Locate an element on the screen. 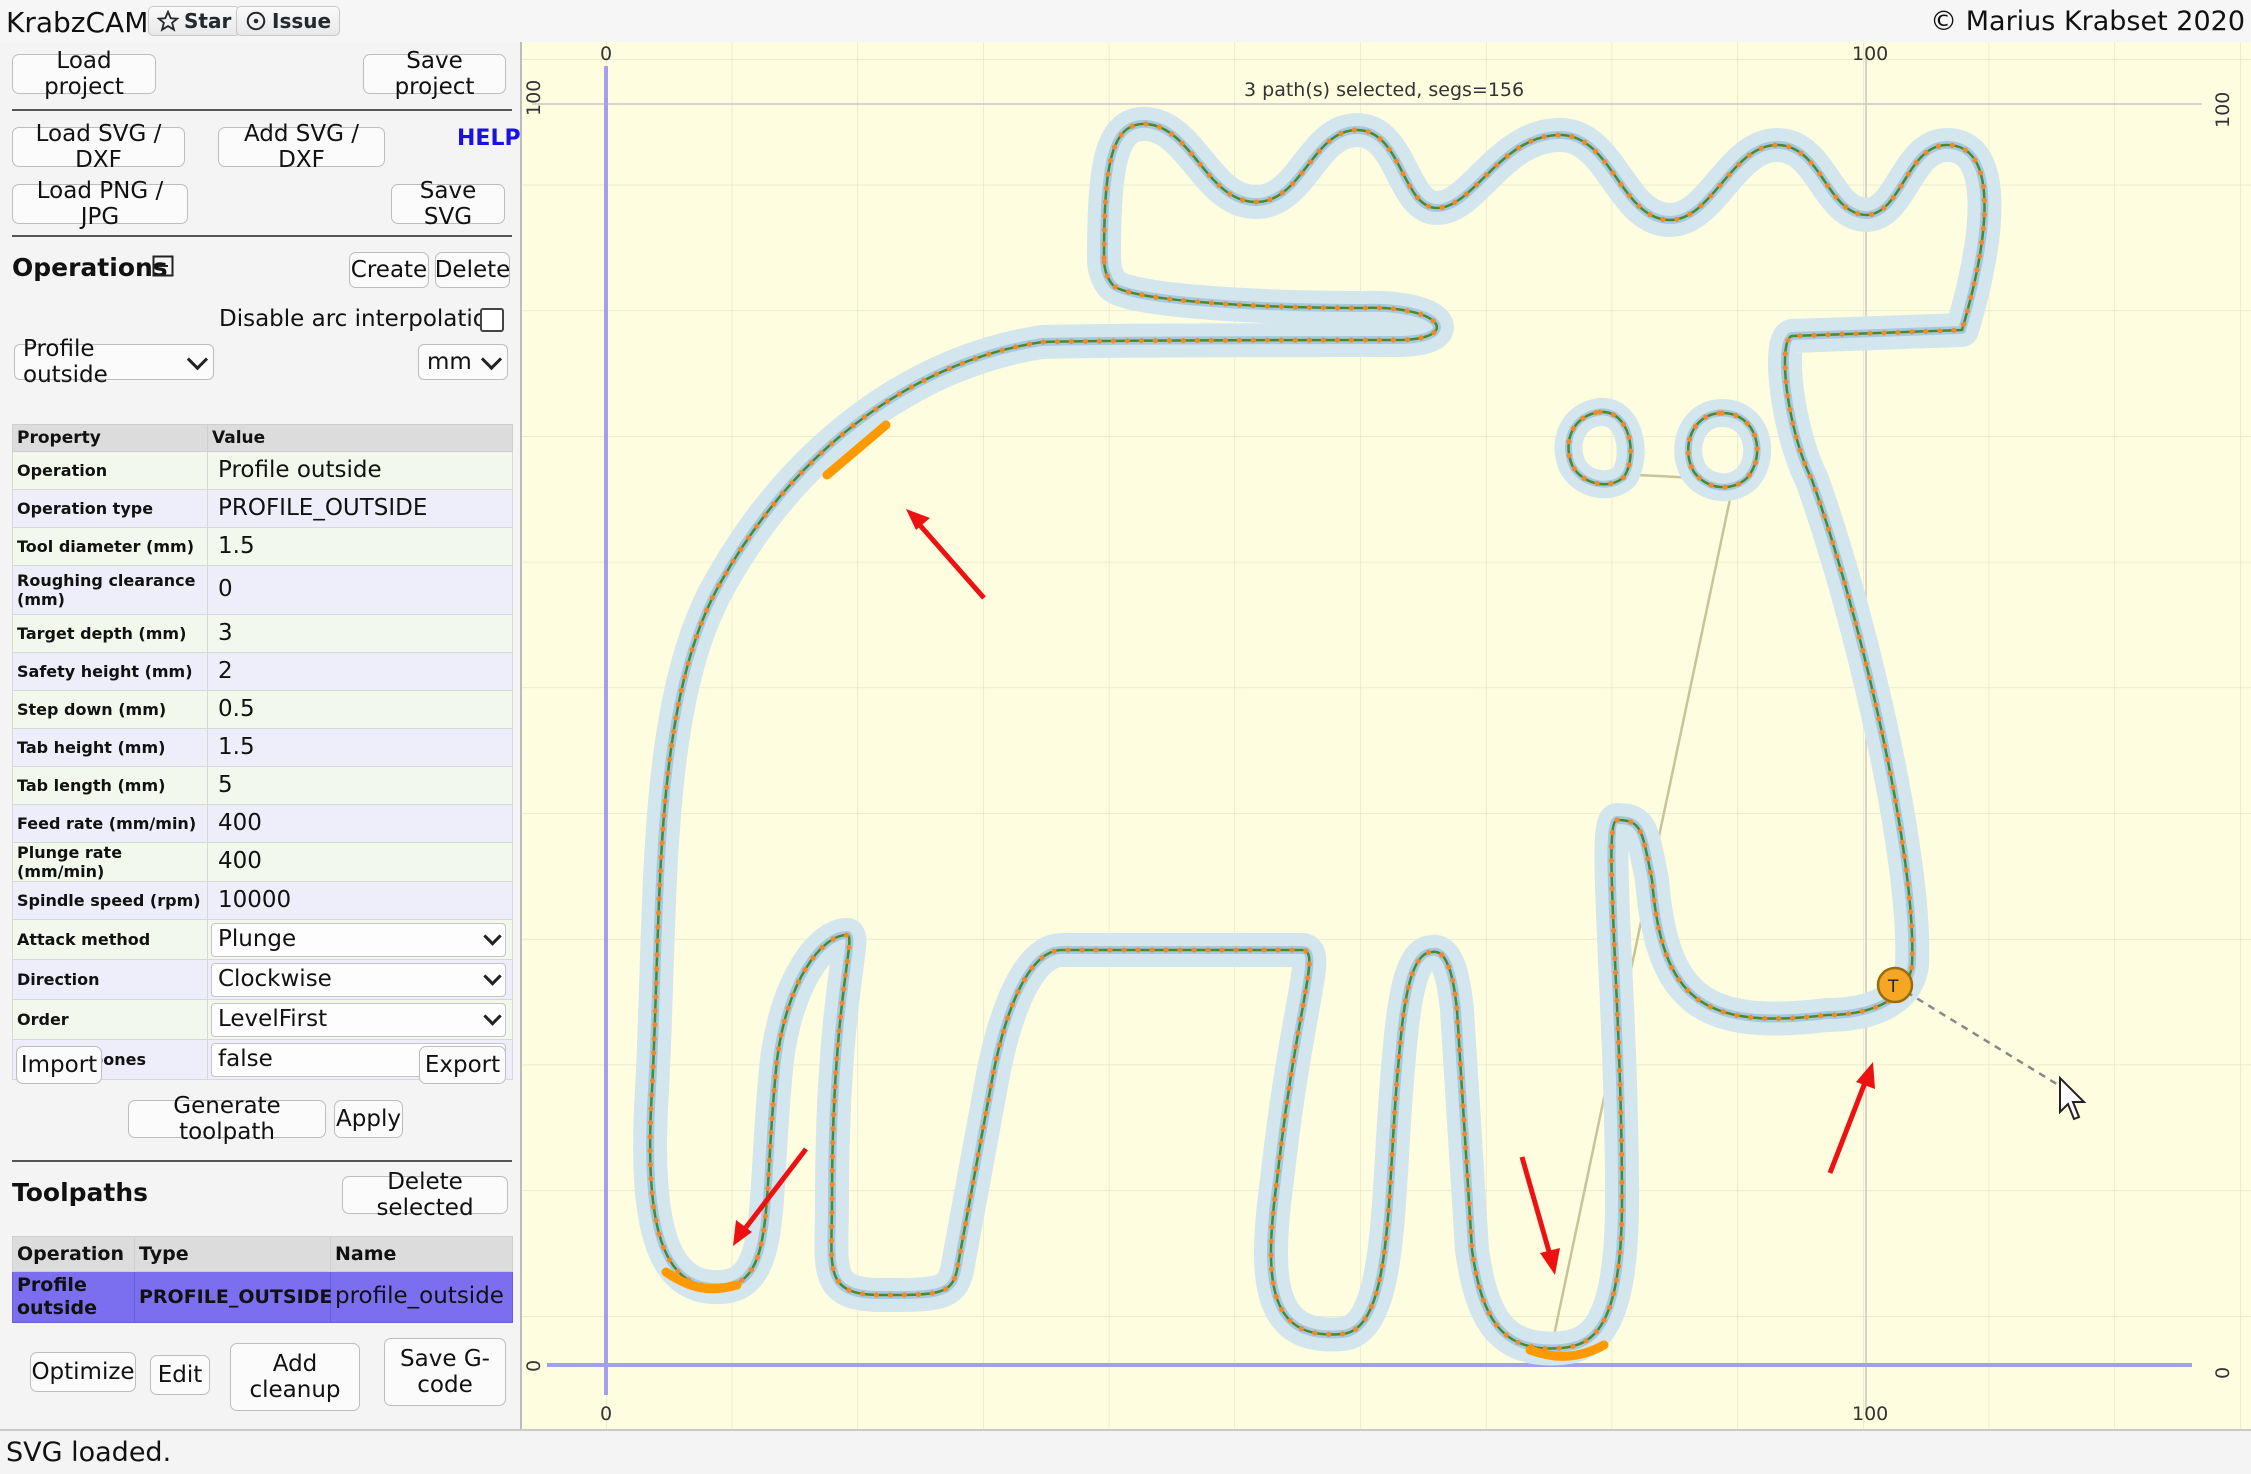 The image size is (2251, 1474). property-value: 10000 is located at coordinates (360, 901).